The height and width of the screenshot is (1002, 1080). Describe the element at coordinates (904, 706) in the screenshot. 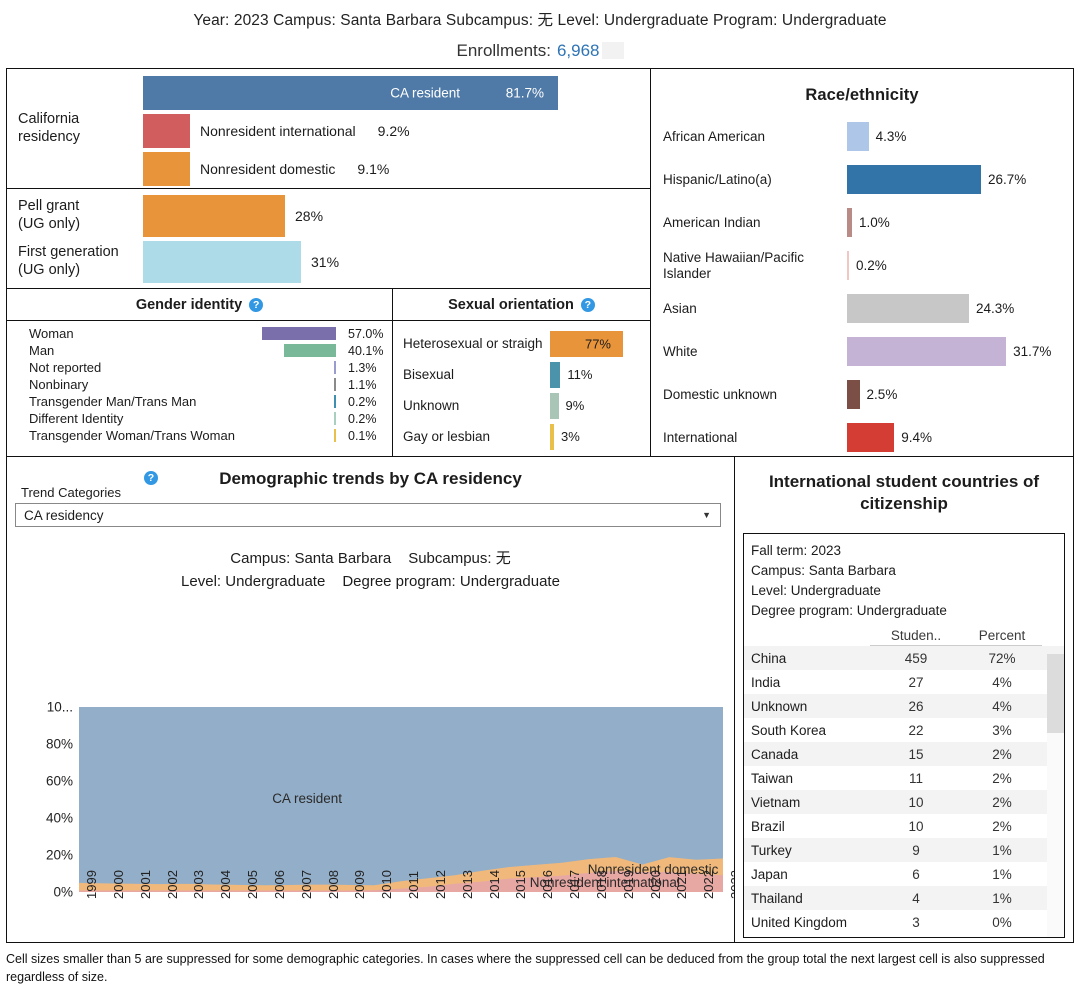

I see `table-row: Unknown 26 4%` at that location.